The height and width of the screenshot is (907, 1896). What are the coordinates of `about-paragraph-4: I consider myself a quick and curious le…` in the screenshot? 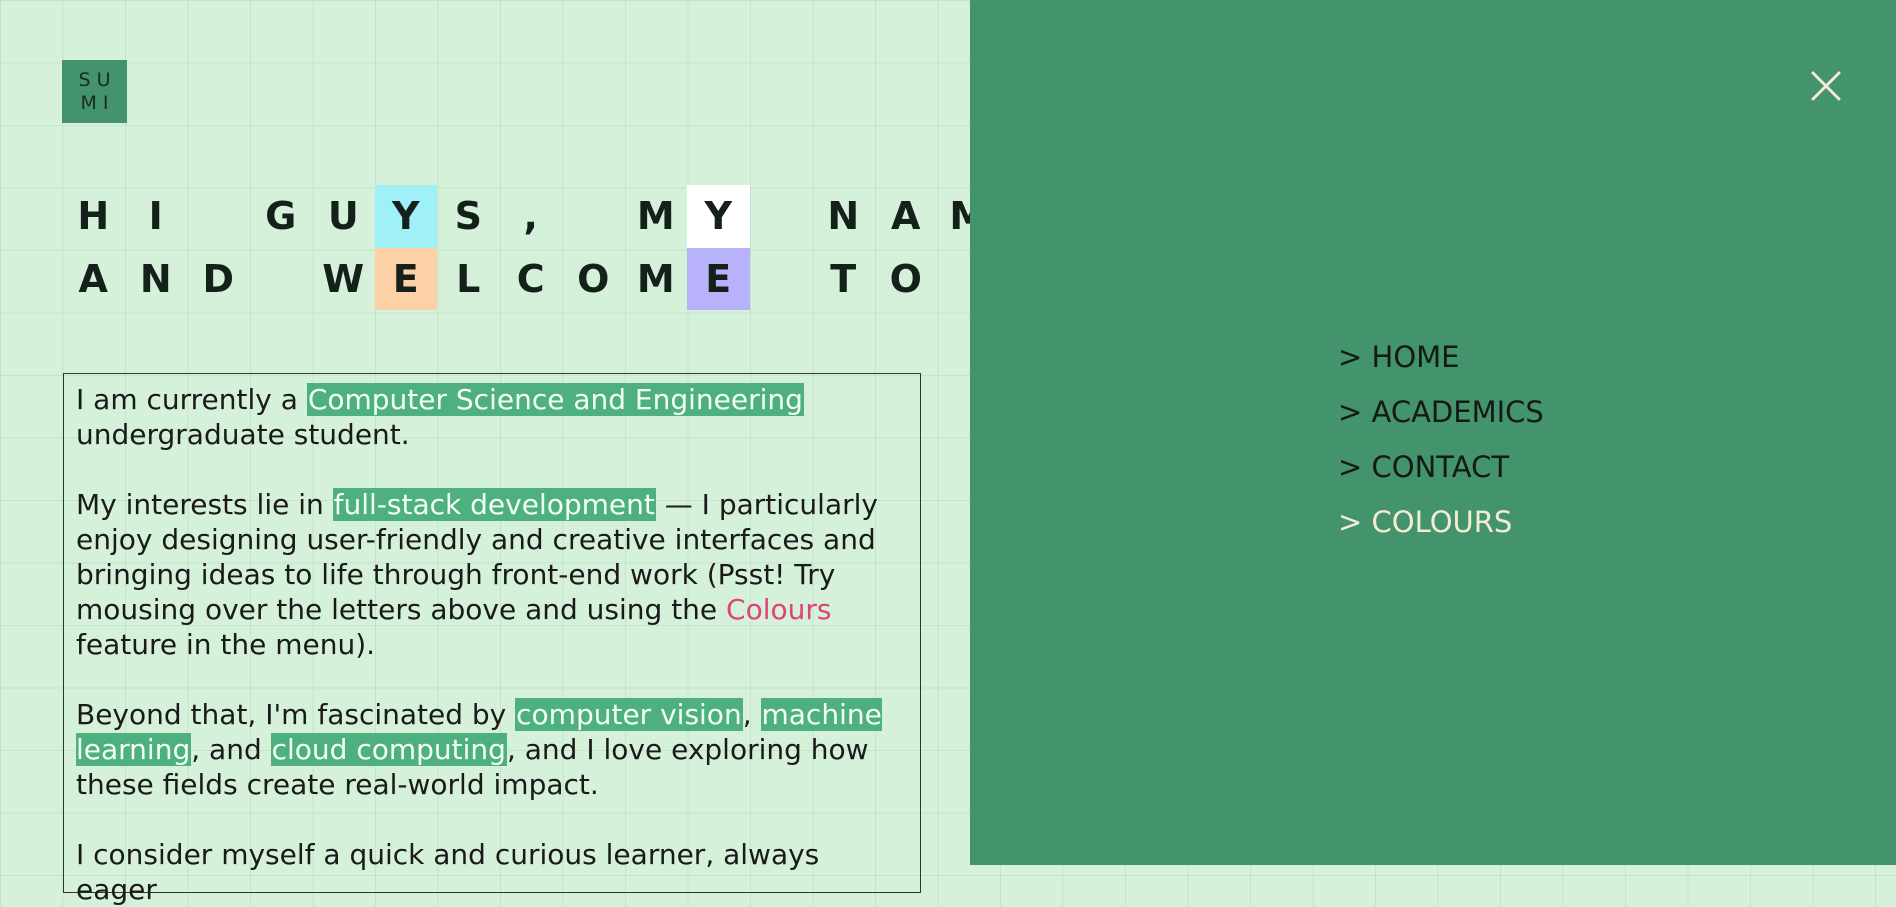 It's located at (448, 872).